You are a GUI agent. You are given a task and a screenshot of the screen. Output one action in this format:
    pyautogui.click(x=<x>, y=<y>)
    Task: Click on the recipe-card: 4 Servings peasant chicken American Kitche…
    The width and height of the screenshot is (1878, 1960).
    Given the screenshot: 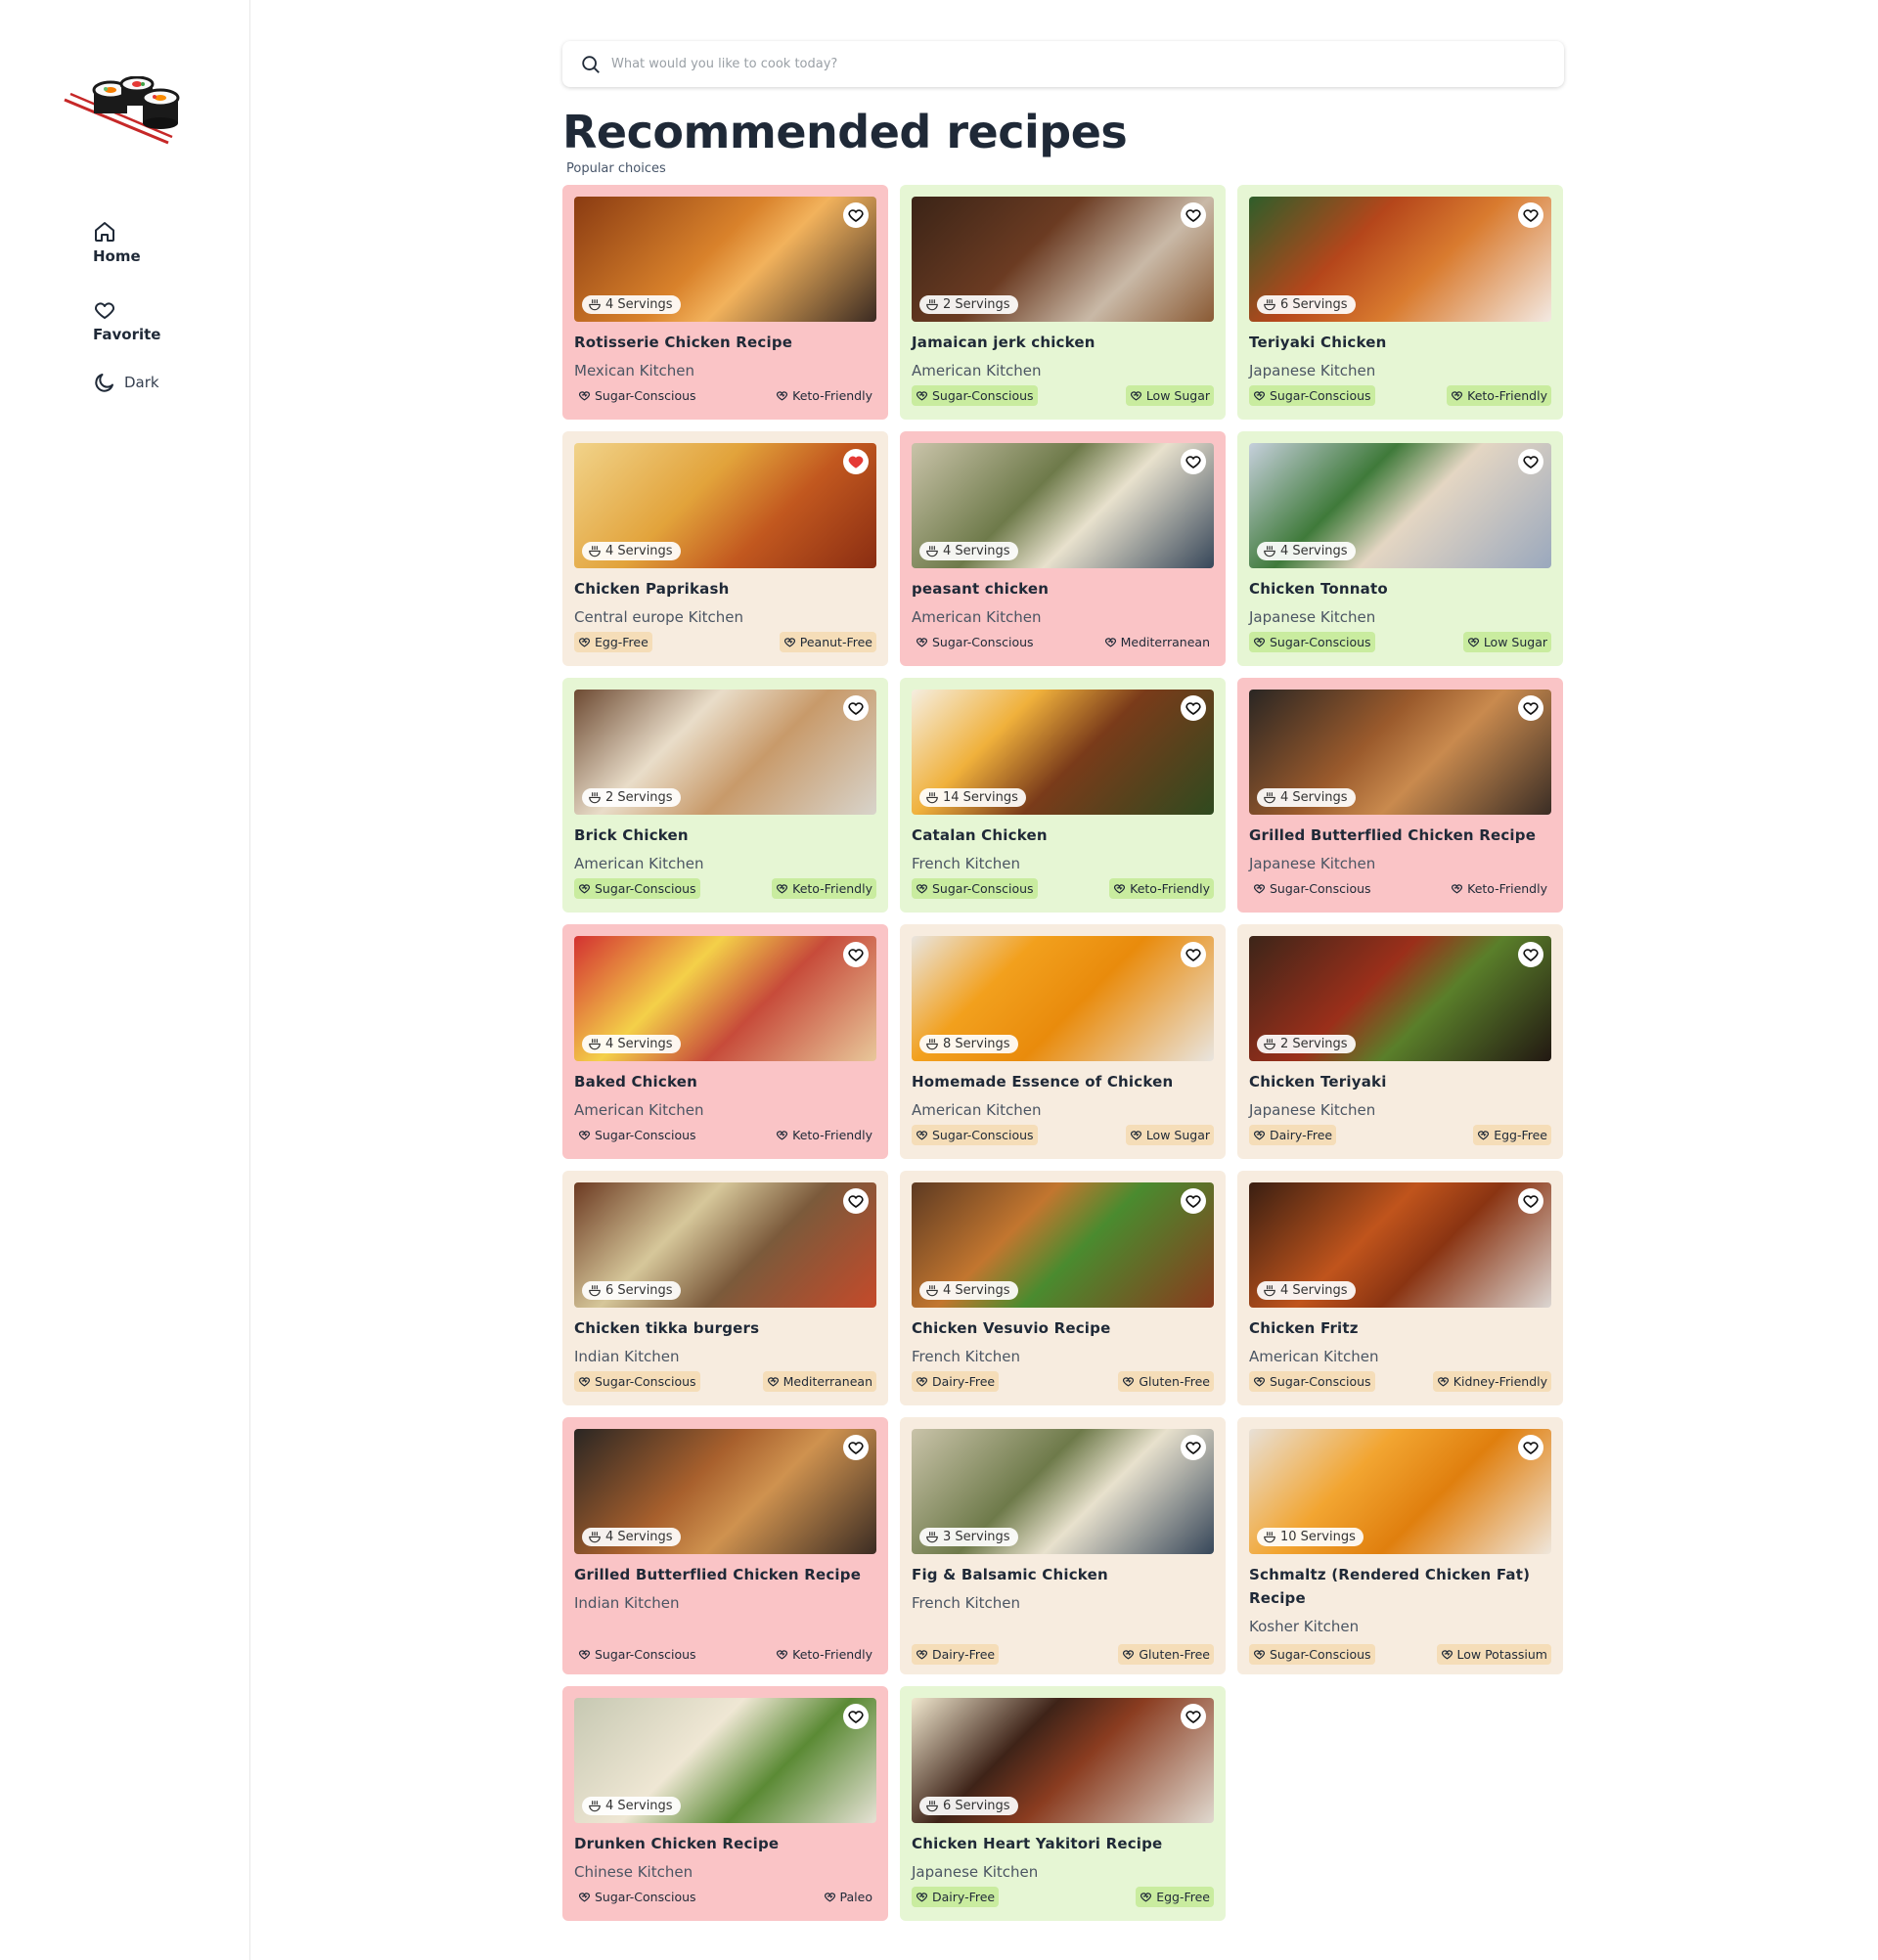 What is the action you would take?
    pyautogui.click(x=1063, y=548)
    